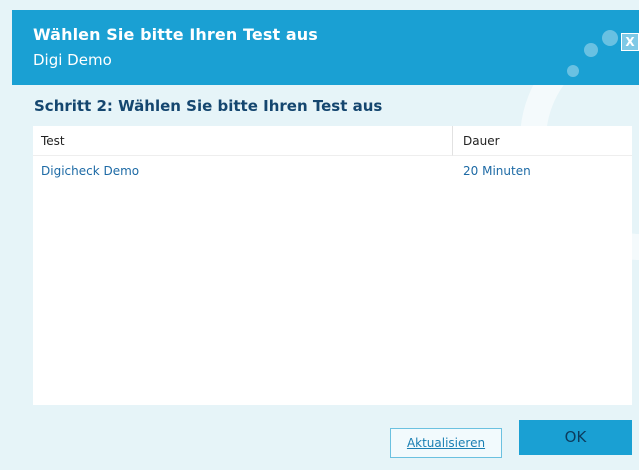 The image size is (639, 470). I want to click on dialog-title: Wählen Sie bitte Ihren Test aus, so click(175, 34).